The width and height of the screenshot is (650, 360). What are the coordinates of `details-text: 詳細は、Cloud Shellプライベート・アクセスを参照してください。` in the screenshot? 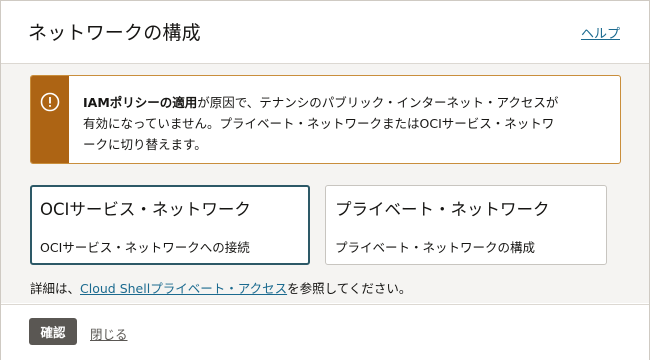 It's located at (220, 287).